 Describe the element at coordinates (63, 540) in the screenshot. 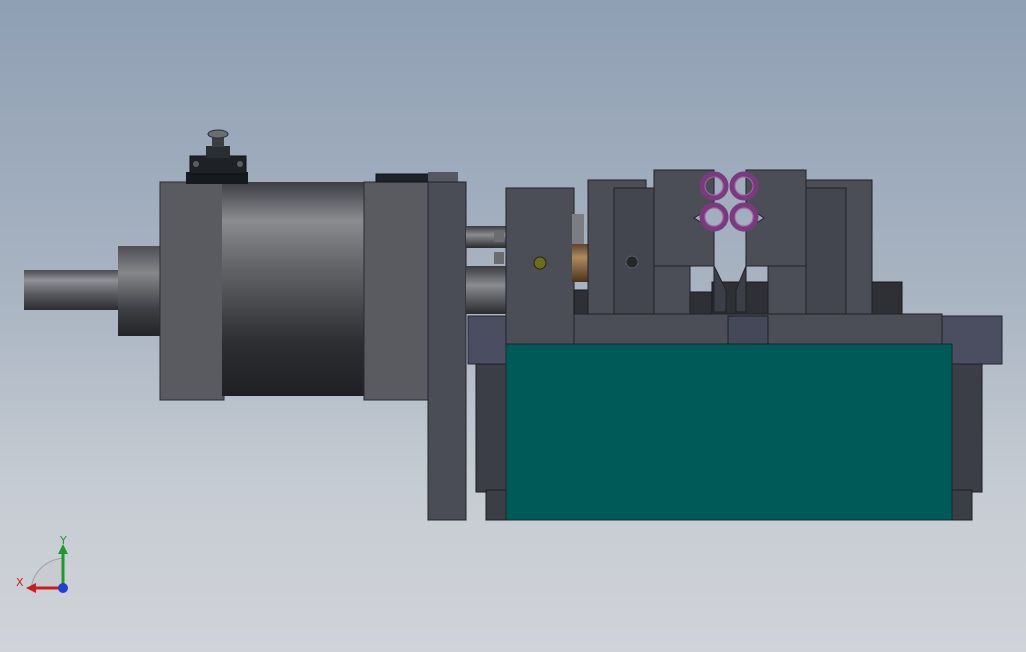

I see `triad-y-label: Y` at that location.